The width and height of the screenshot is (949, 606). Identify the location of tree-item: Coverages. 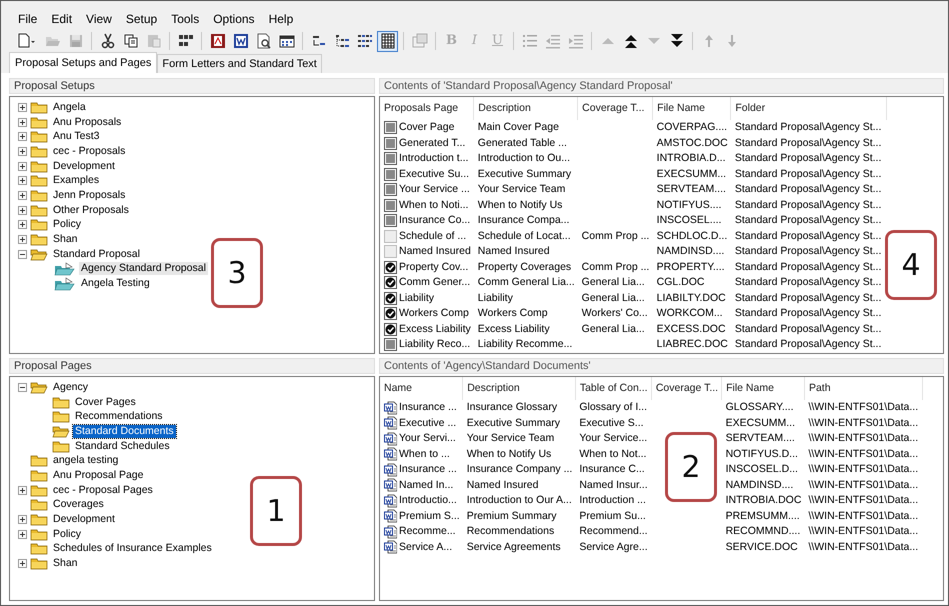
(78, 505).